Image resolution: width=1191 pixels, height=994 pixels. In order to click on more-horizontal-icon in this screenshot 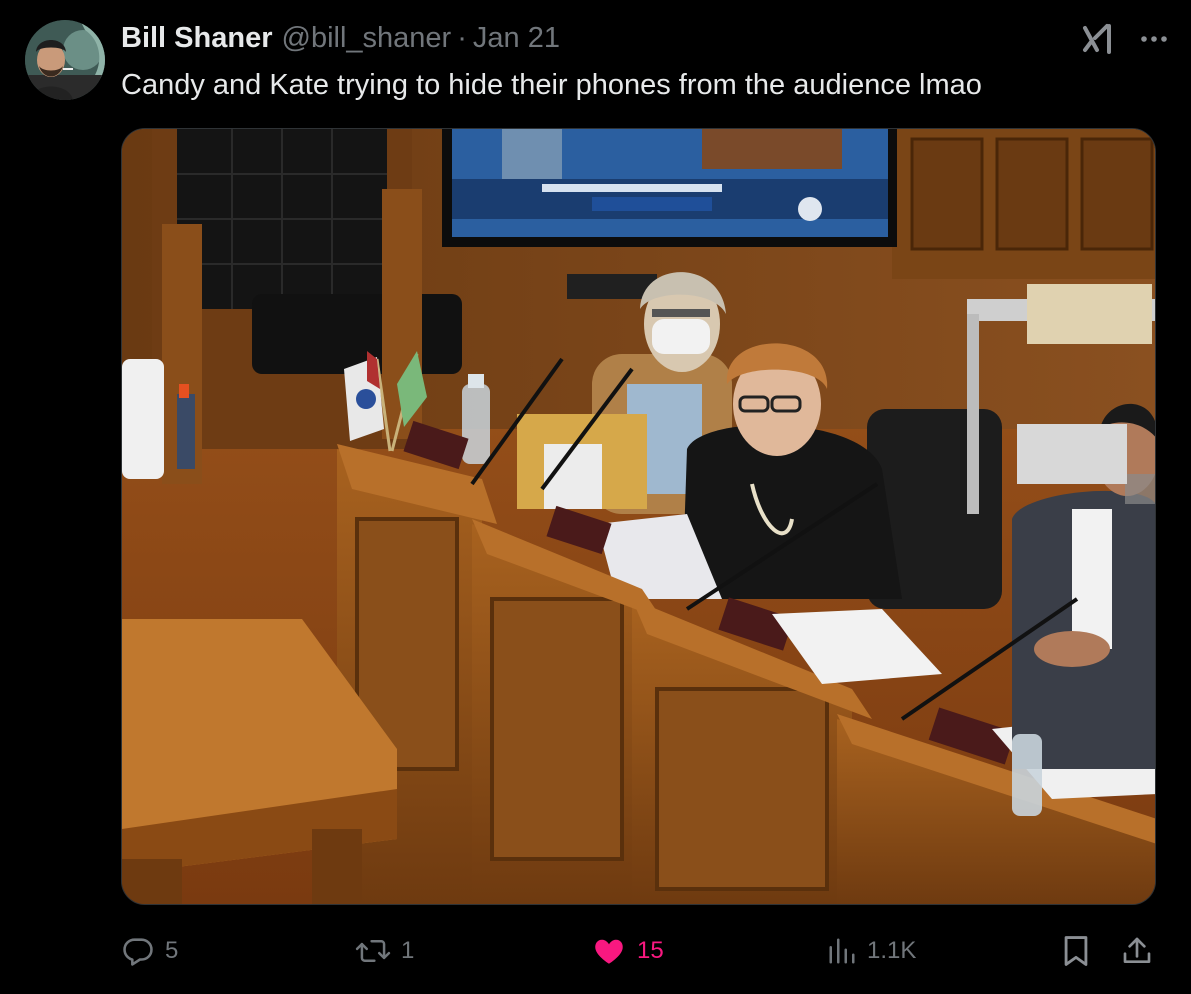, I will do `click(1154, 39)`.